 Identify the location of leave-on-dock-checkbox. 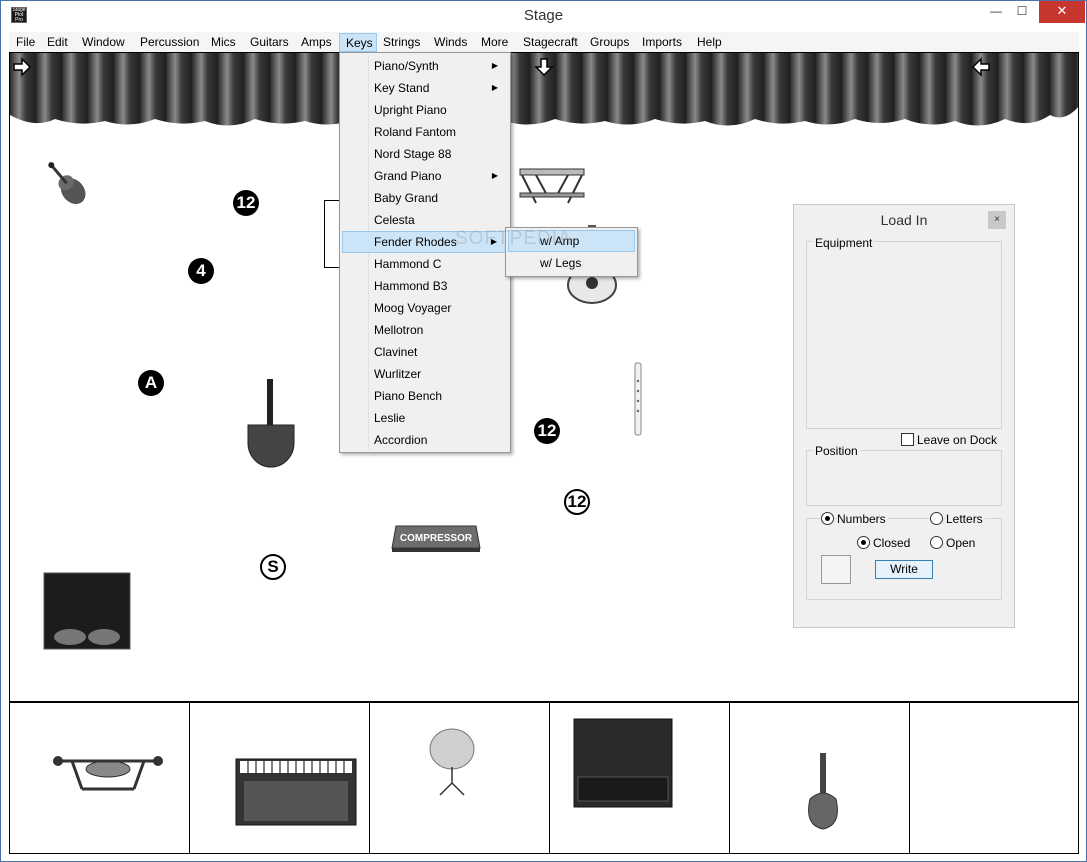
(907, 439).